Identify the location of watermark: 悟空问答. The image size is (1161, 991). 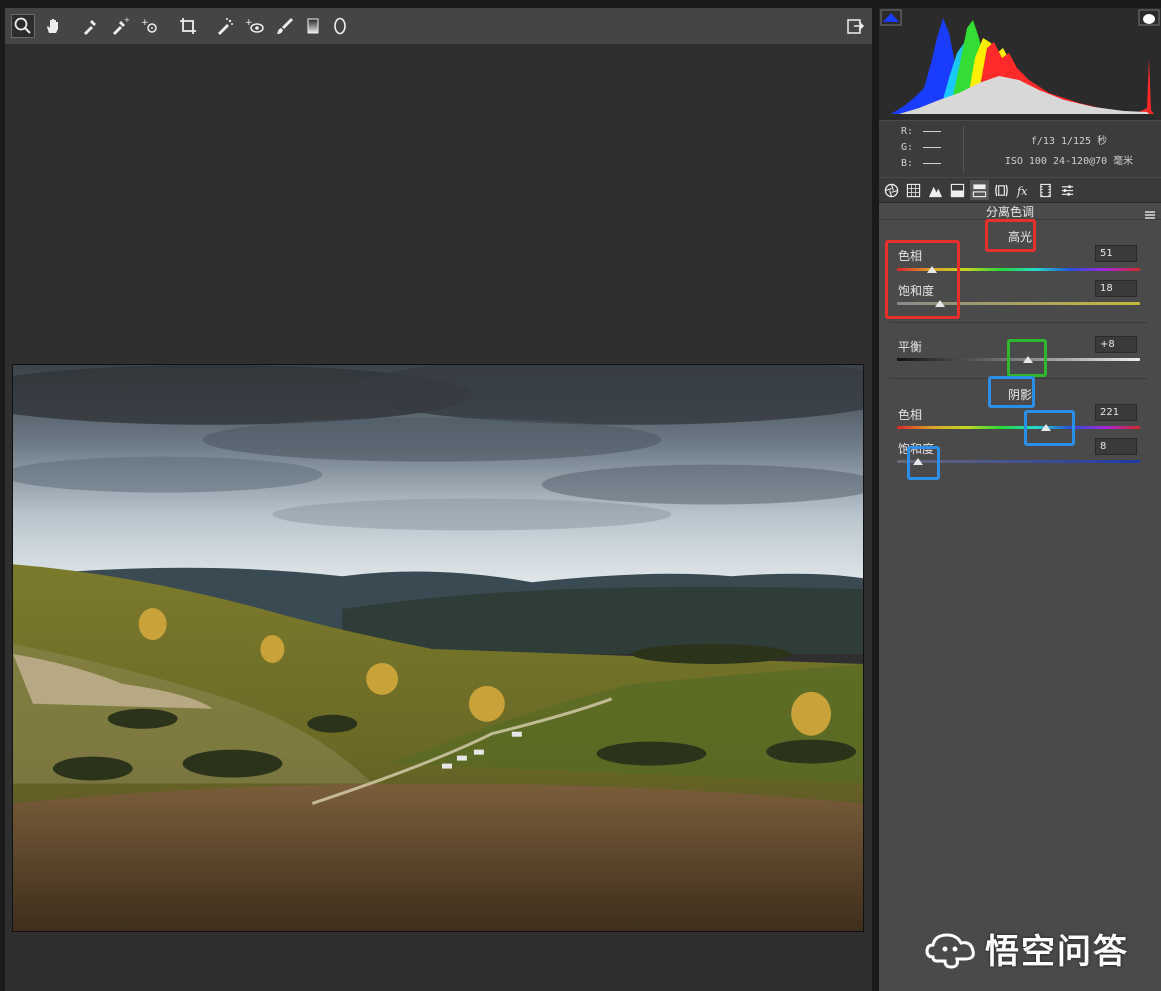
(1026, 948).